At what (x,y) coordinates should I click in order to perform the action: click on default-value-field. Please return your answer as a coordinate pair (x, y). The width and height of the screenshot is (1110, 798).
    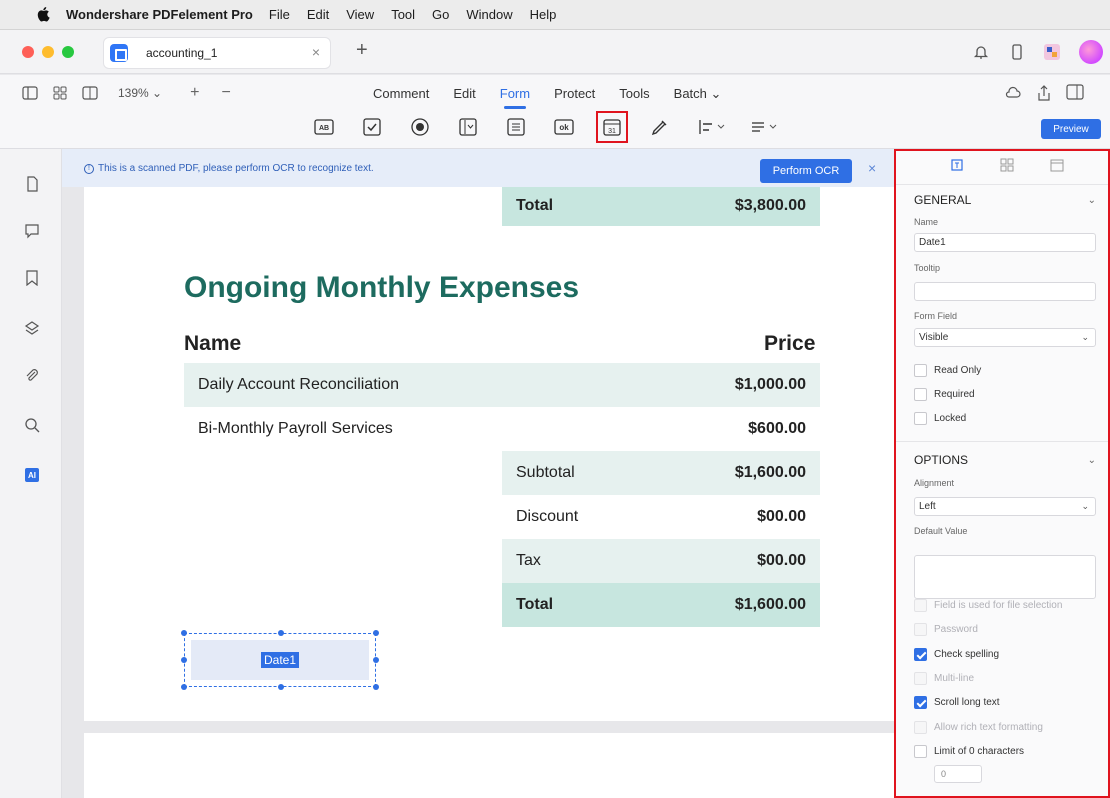
    Looking at the image, I should click on (1005, 577).